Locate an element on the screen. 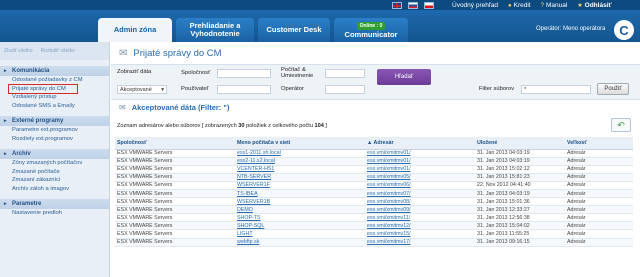 This screenshot has width=640, height=277. link-logout: ★ Odhlásiť is located at coordinates (594, 5).